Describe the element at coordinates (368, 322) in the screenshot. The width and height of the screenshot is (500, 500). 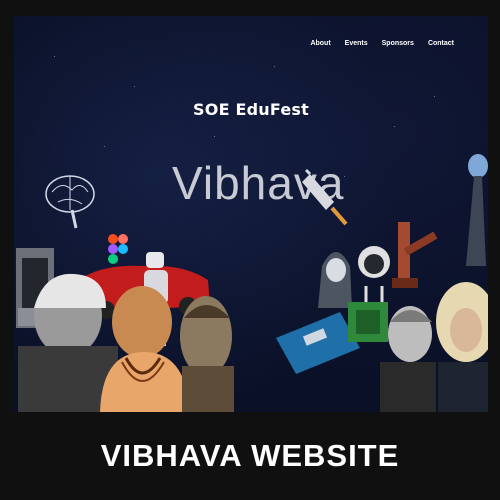
I see `circuit-chip-icon` at that location.